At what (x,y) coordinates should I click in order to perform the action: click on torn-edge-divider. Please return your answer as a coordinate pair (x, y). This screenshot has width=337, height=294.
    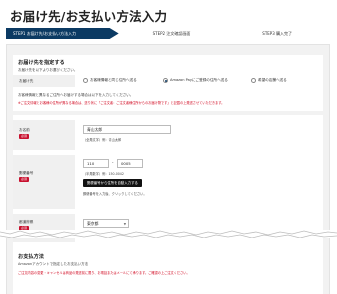
    Looking at the image, I should click on (168, 234).